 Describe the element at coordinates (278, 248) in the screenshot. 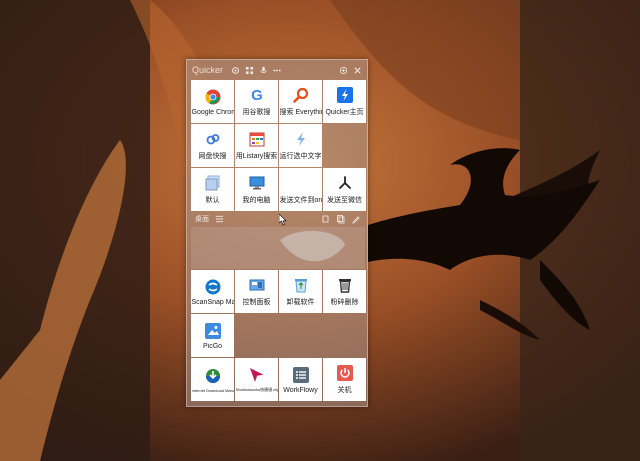

I see `desktop-drop-area` at that location.